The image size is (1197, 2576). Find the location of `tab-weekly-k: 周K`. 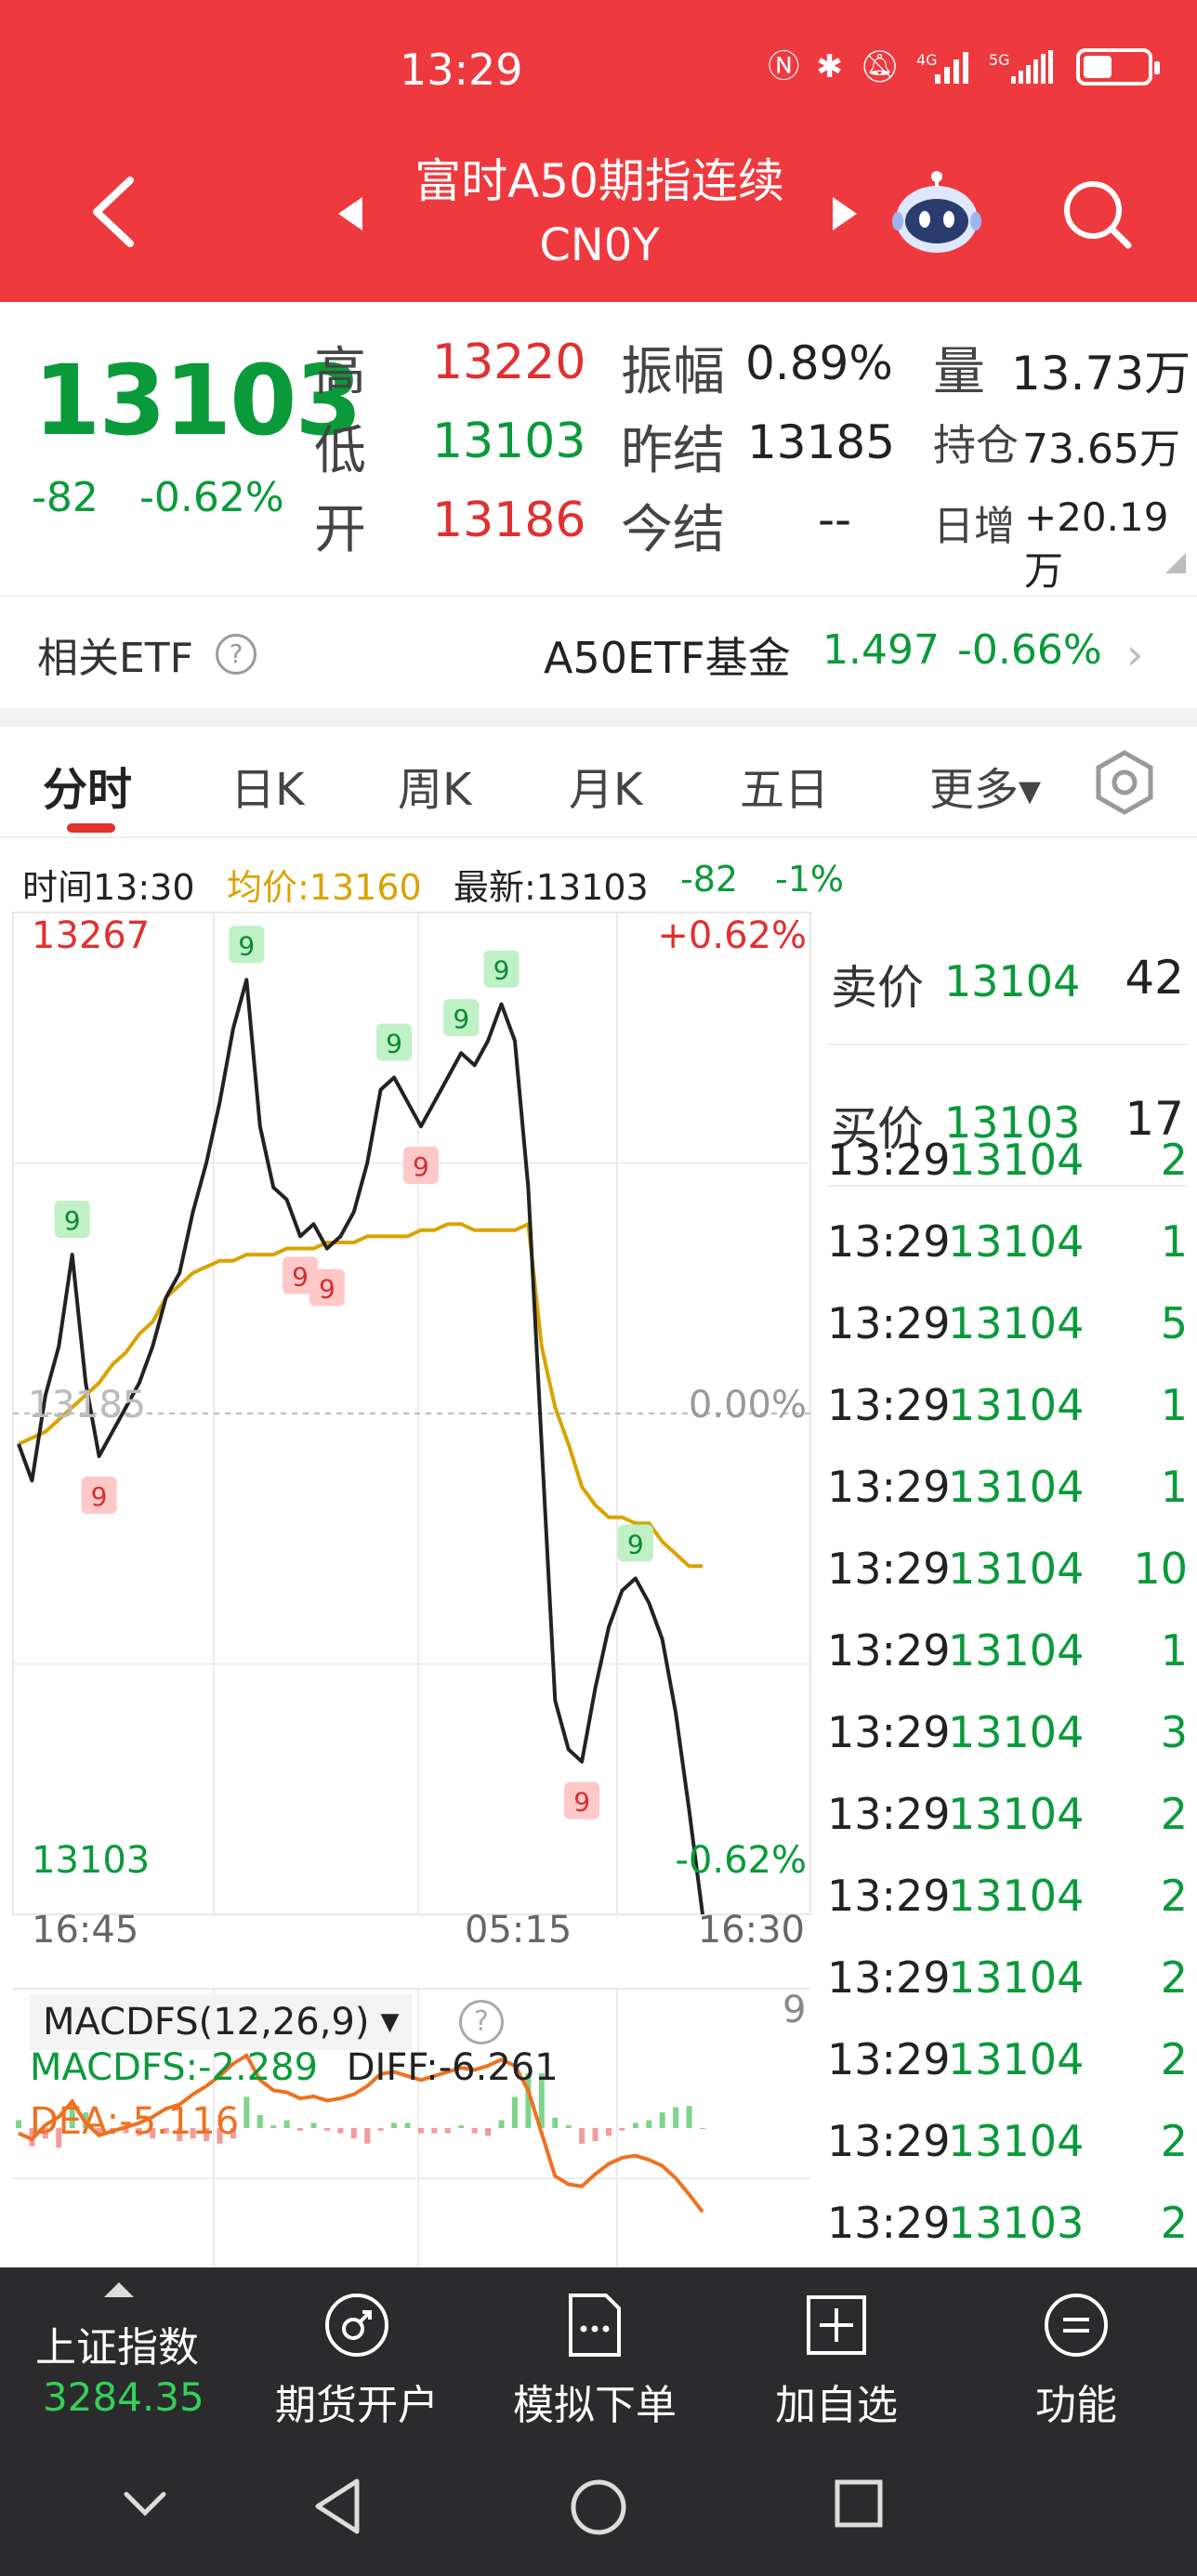

tab-weekly-k: 周K is located at coordinates (434, 785).